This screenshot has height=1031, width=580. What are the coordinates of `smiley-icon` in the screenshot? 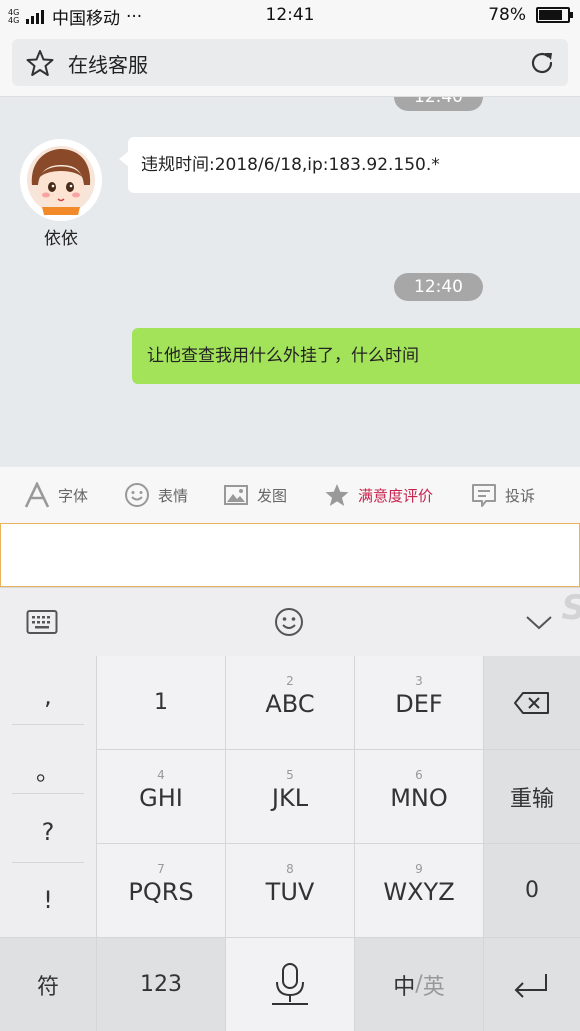 It's located at (137, 495).